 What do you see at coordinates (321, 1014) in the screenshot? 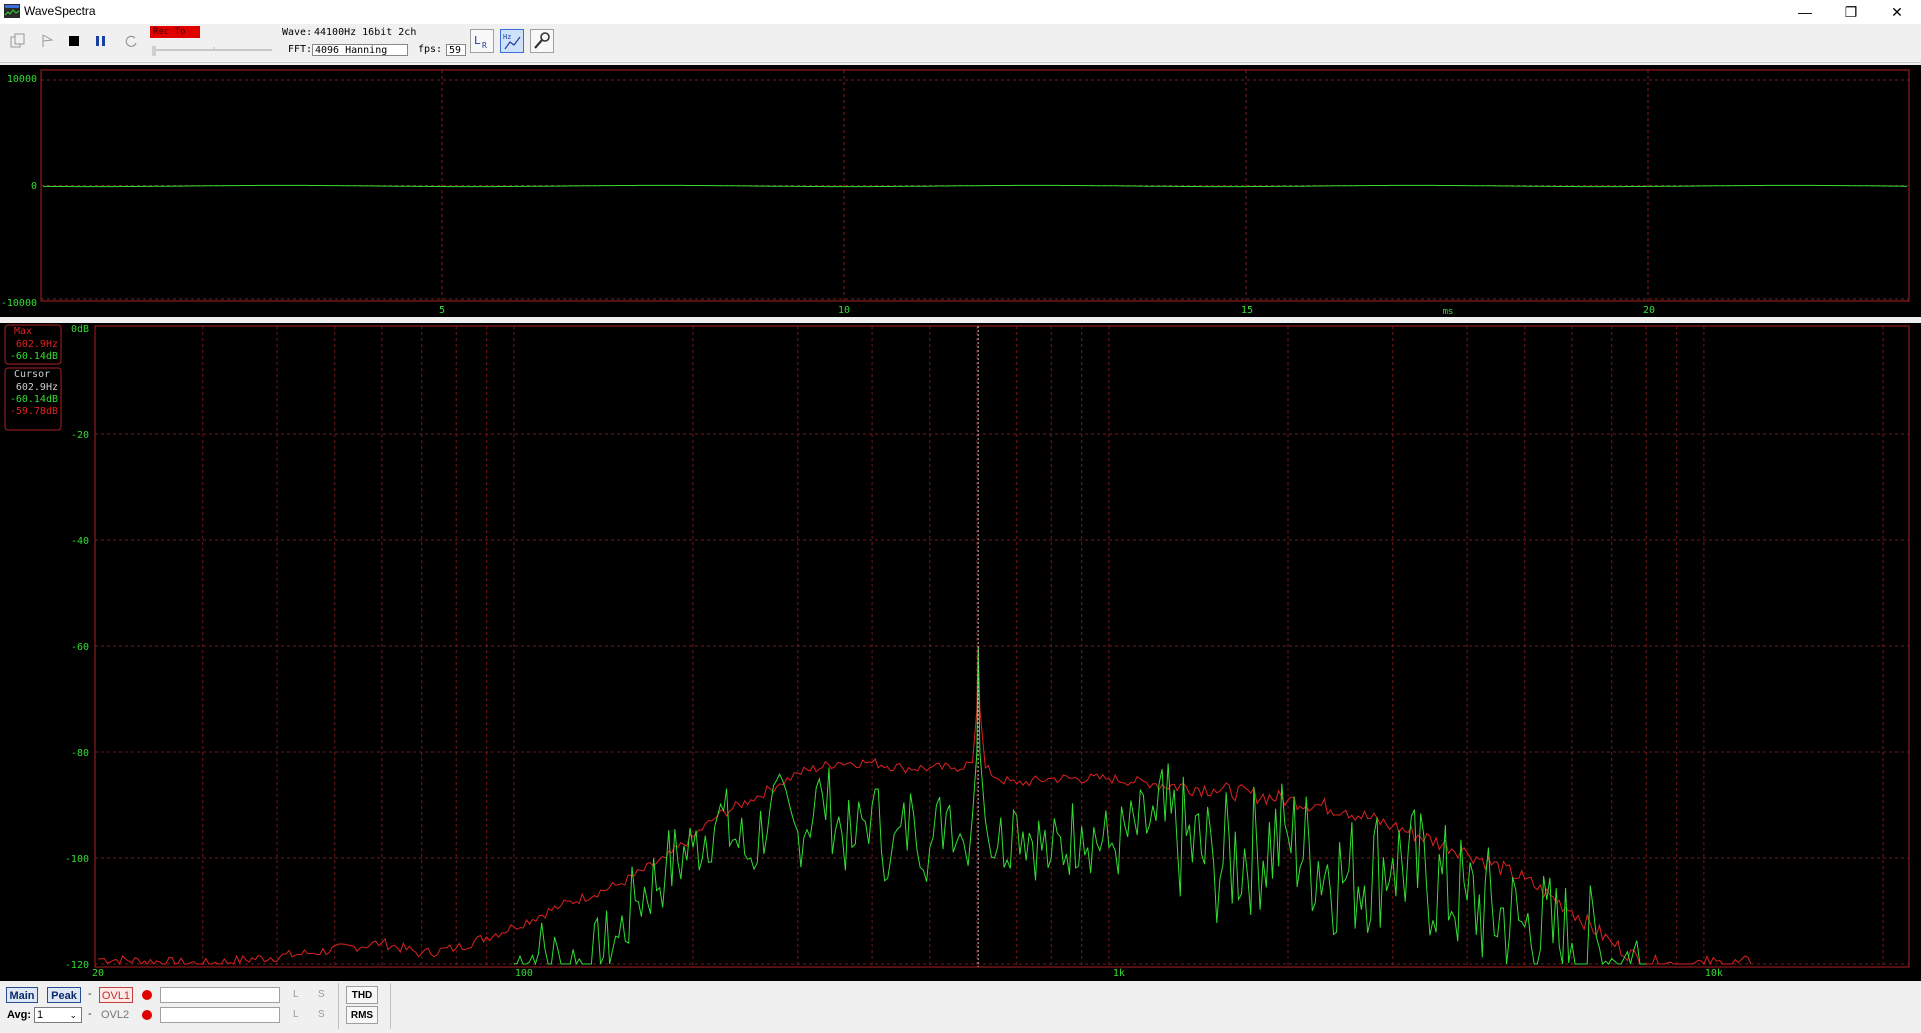
I see `ovl2-s-toggle: S` at bounding box center [321, 1014].